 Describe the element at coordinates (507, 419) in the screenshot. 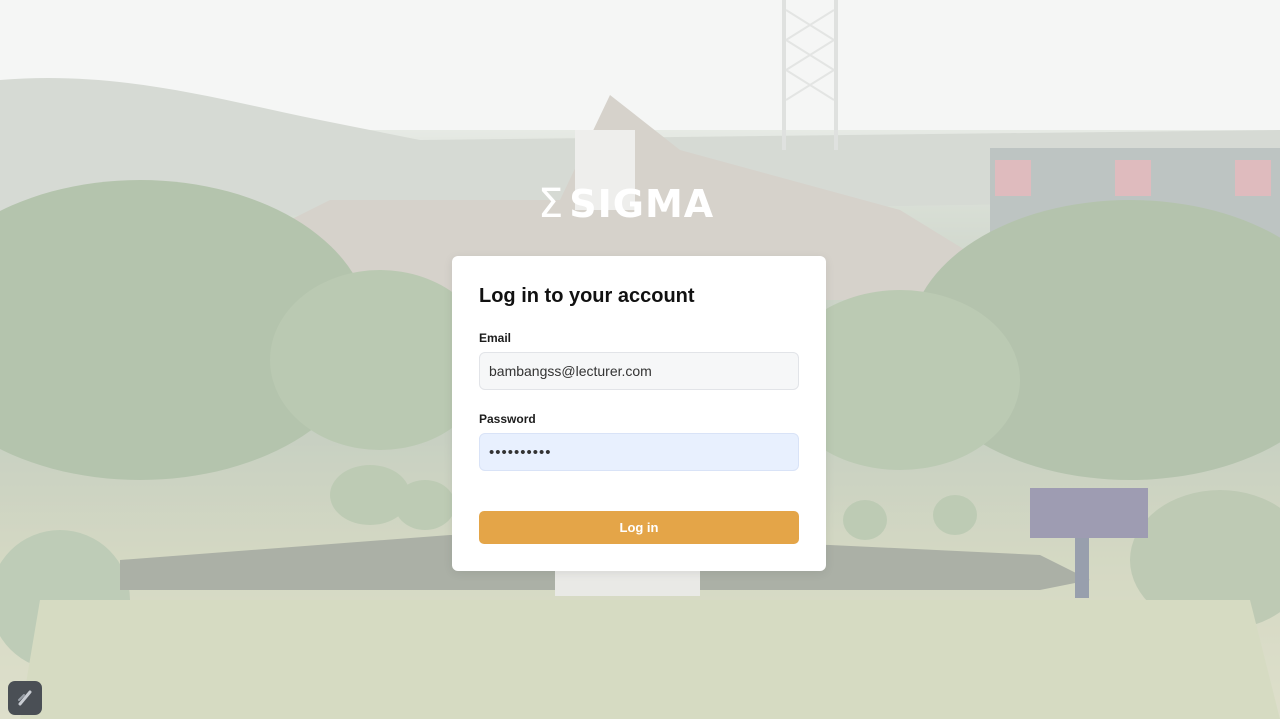

I see `password-label: Password` at that location.